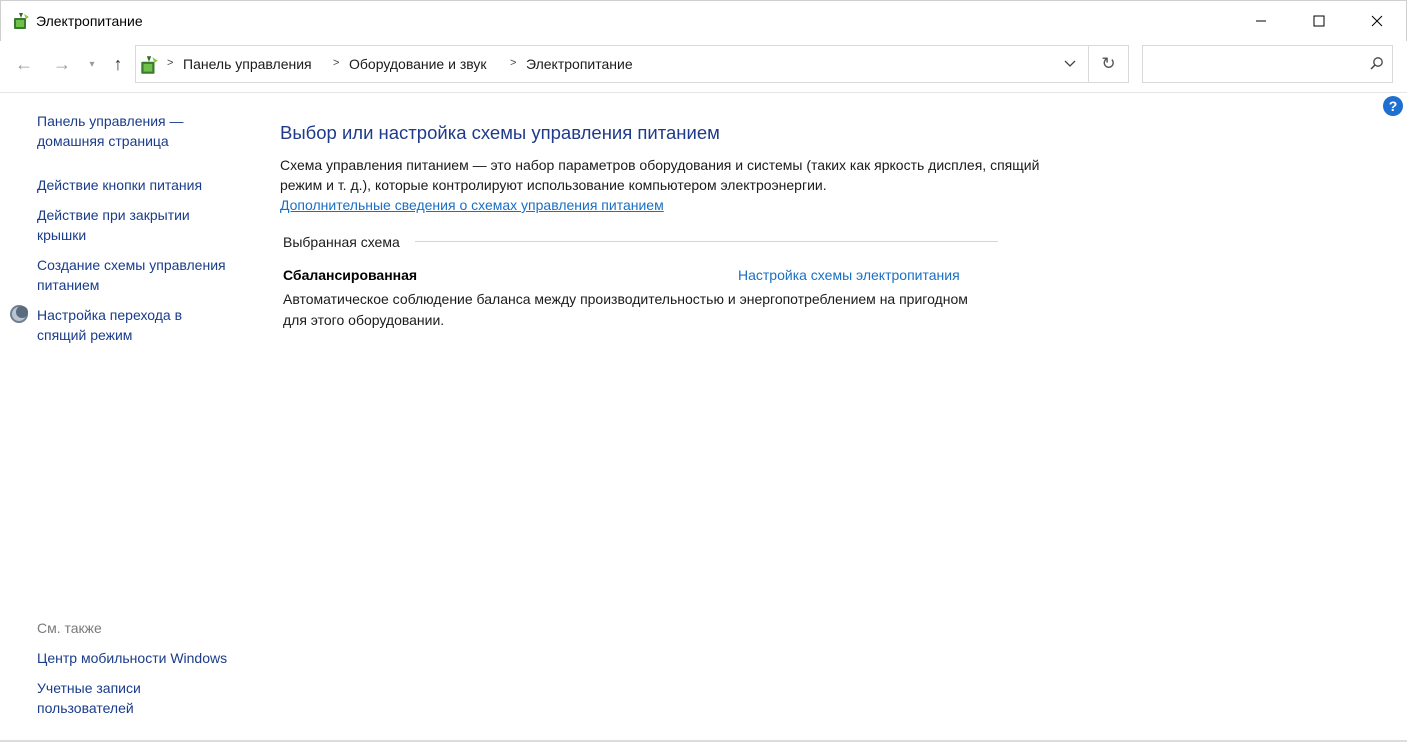 This screenshot has height=742, width=1407. I want to click on see-also-link-user-accounts: Учетные записи пользователей, so click(89, 698).